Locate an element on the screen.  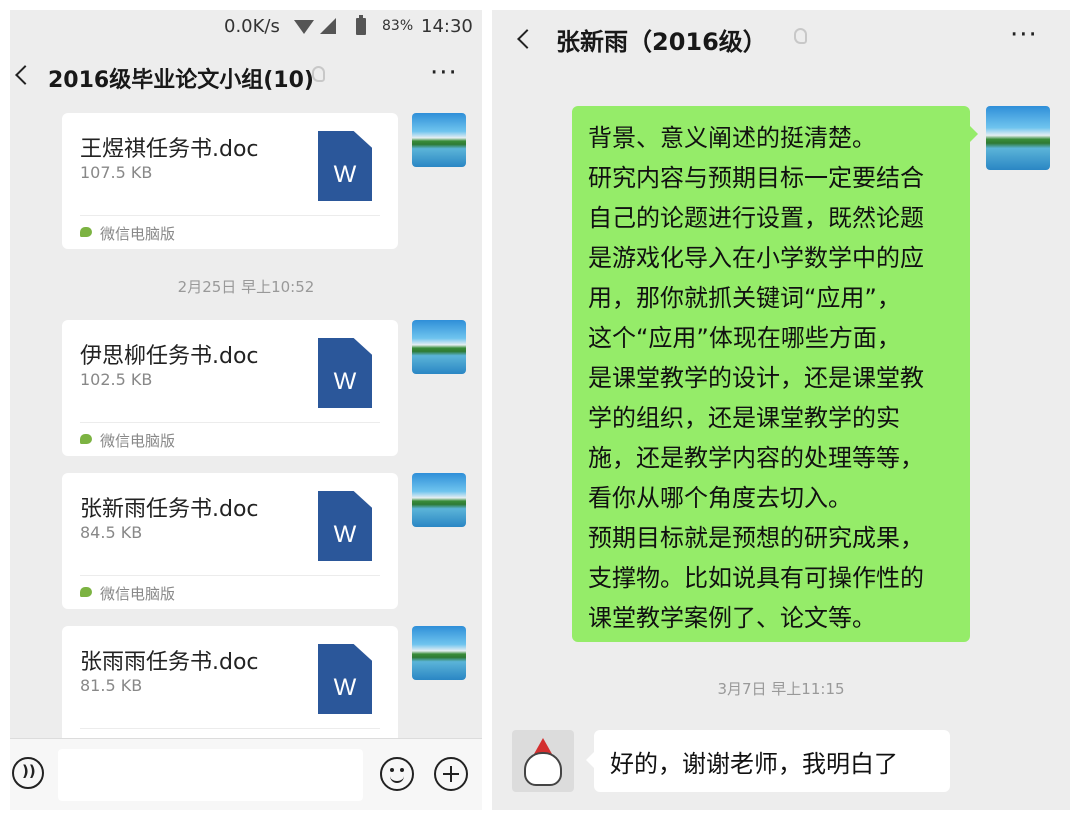
voice-icon is located at coordinates (28, 773).